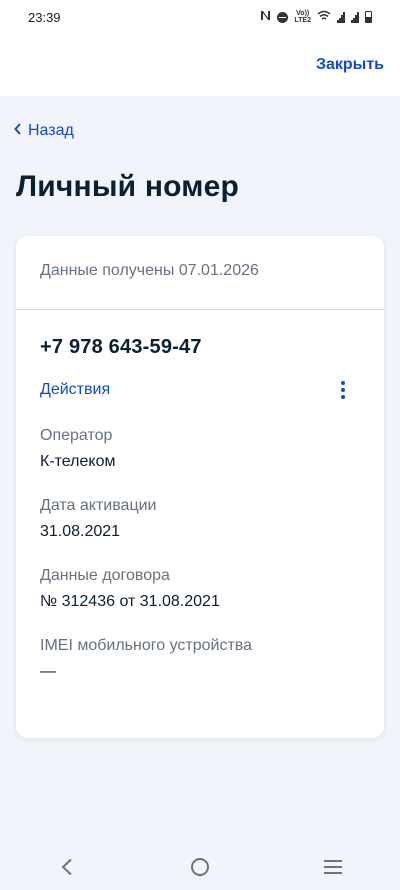 The width and height of the screenshot is (400, 890). What do you see at coordinates (130, 601) in the screenshot?
I see `field-value: № 312436 от 31.08.2021` at bounding box center [130, 601].